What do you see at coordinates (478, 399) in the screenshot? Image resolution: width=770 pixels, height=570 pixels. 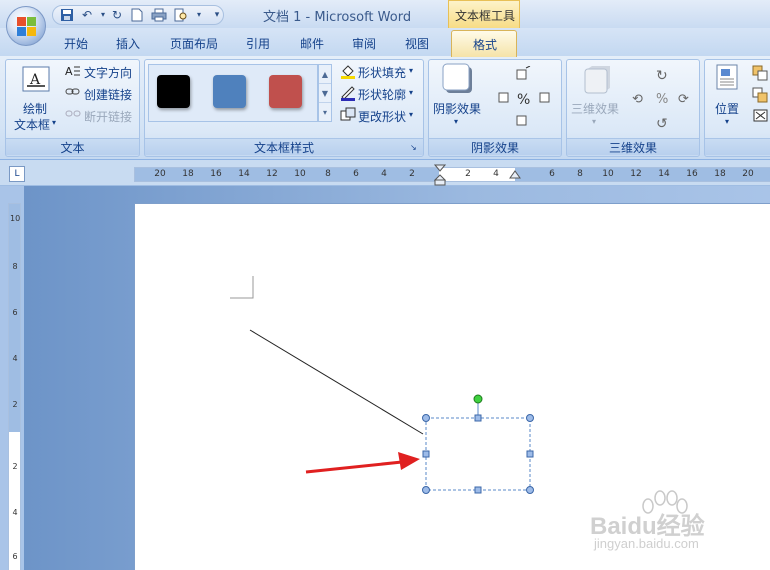 I see `rotation-handle` at bounding box center [478, 399].